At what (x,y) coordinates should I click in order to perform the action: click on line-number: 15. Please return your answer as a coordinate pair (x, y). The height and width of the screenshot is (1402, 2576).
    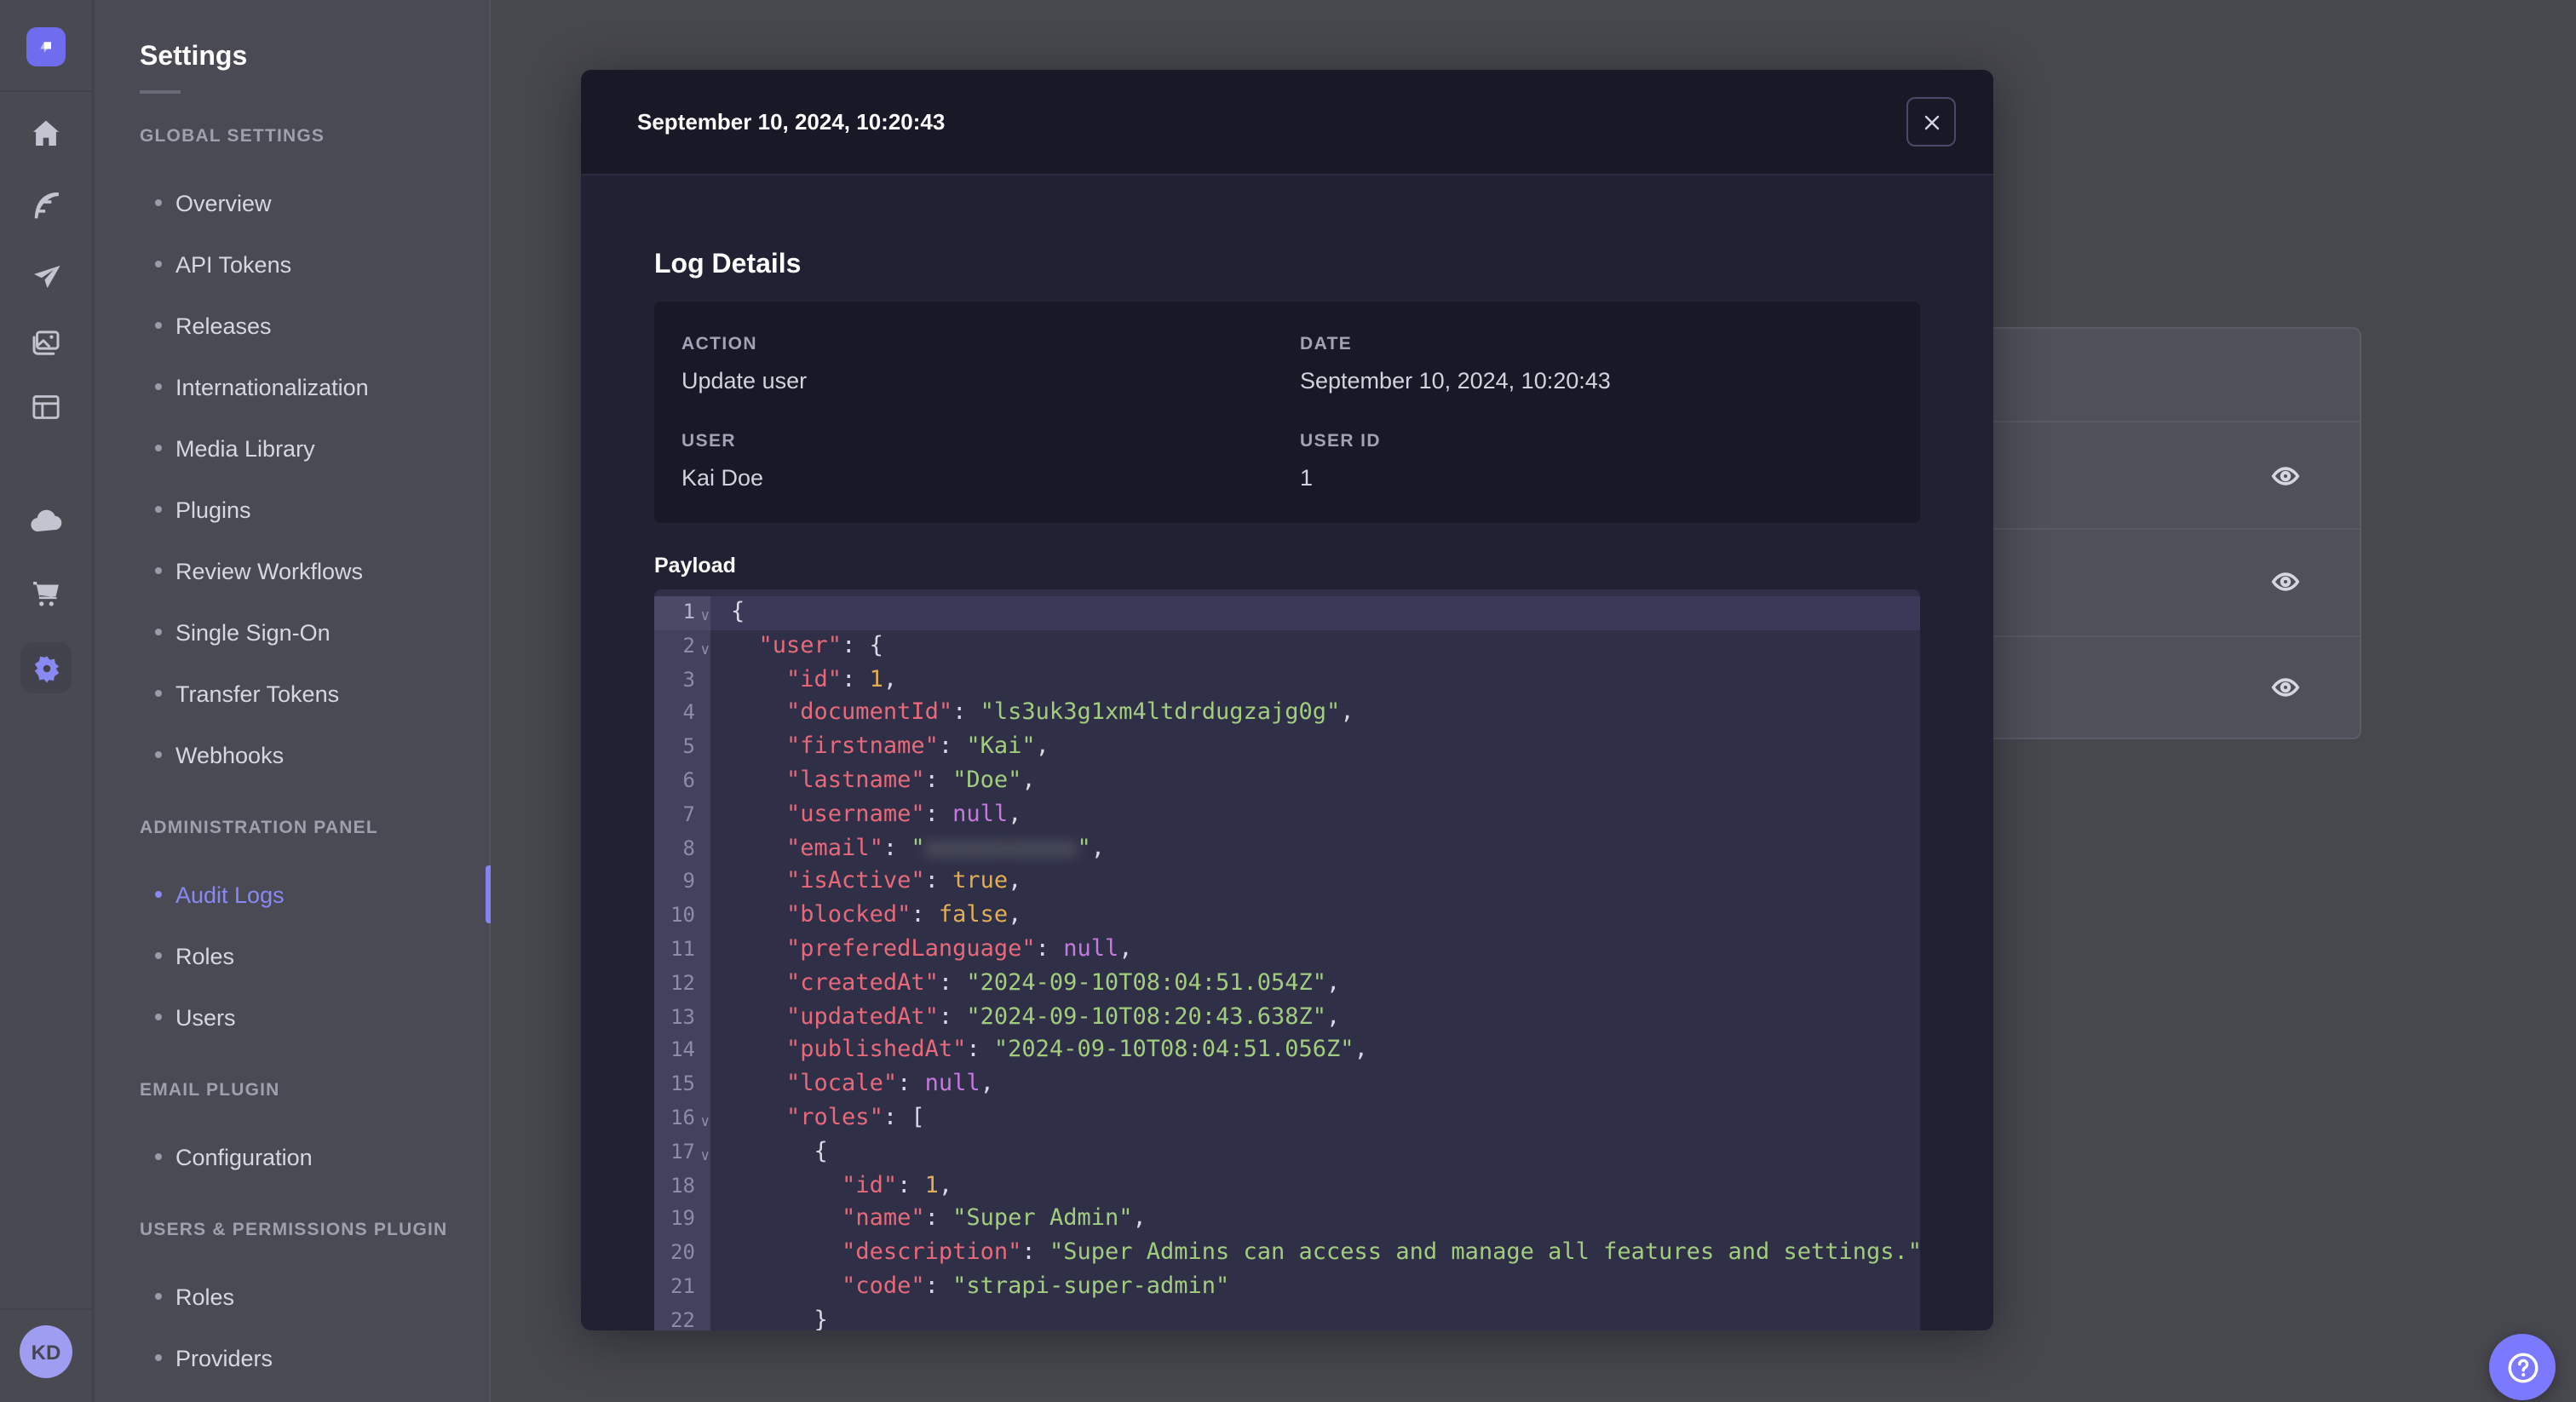
    Looking at the image, I should click on (682, 1085).